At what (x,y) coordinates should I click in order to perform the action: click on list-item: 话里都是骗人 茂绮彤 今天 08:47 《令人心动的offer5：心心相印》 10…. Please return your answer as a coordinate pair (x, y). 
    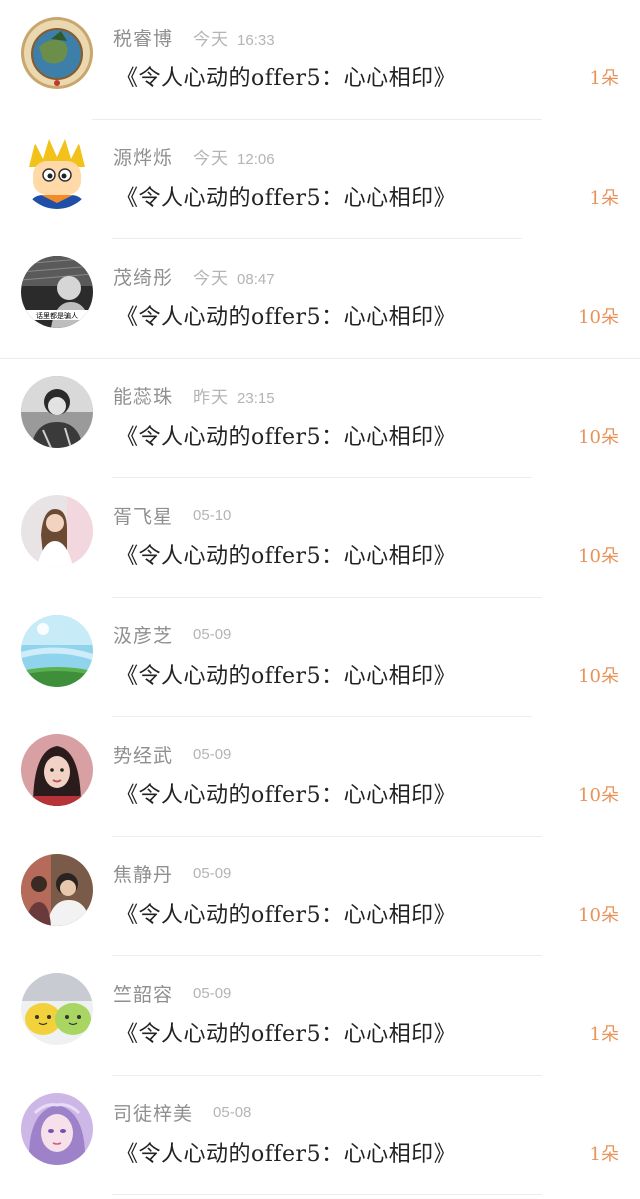
    Looking at the image, I should click on (320, 299).